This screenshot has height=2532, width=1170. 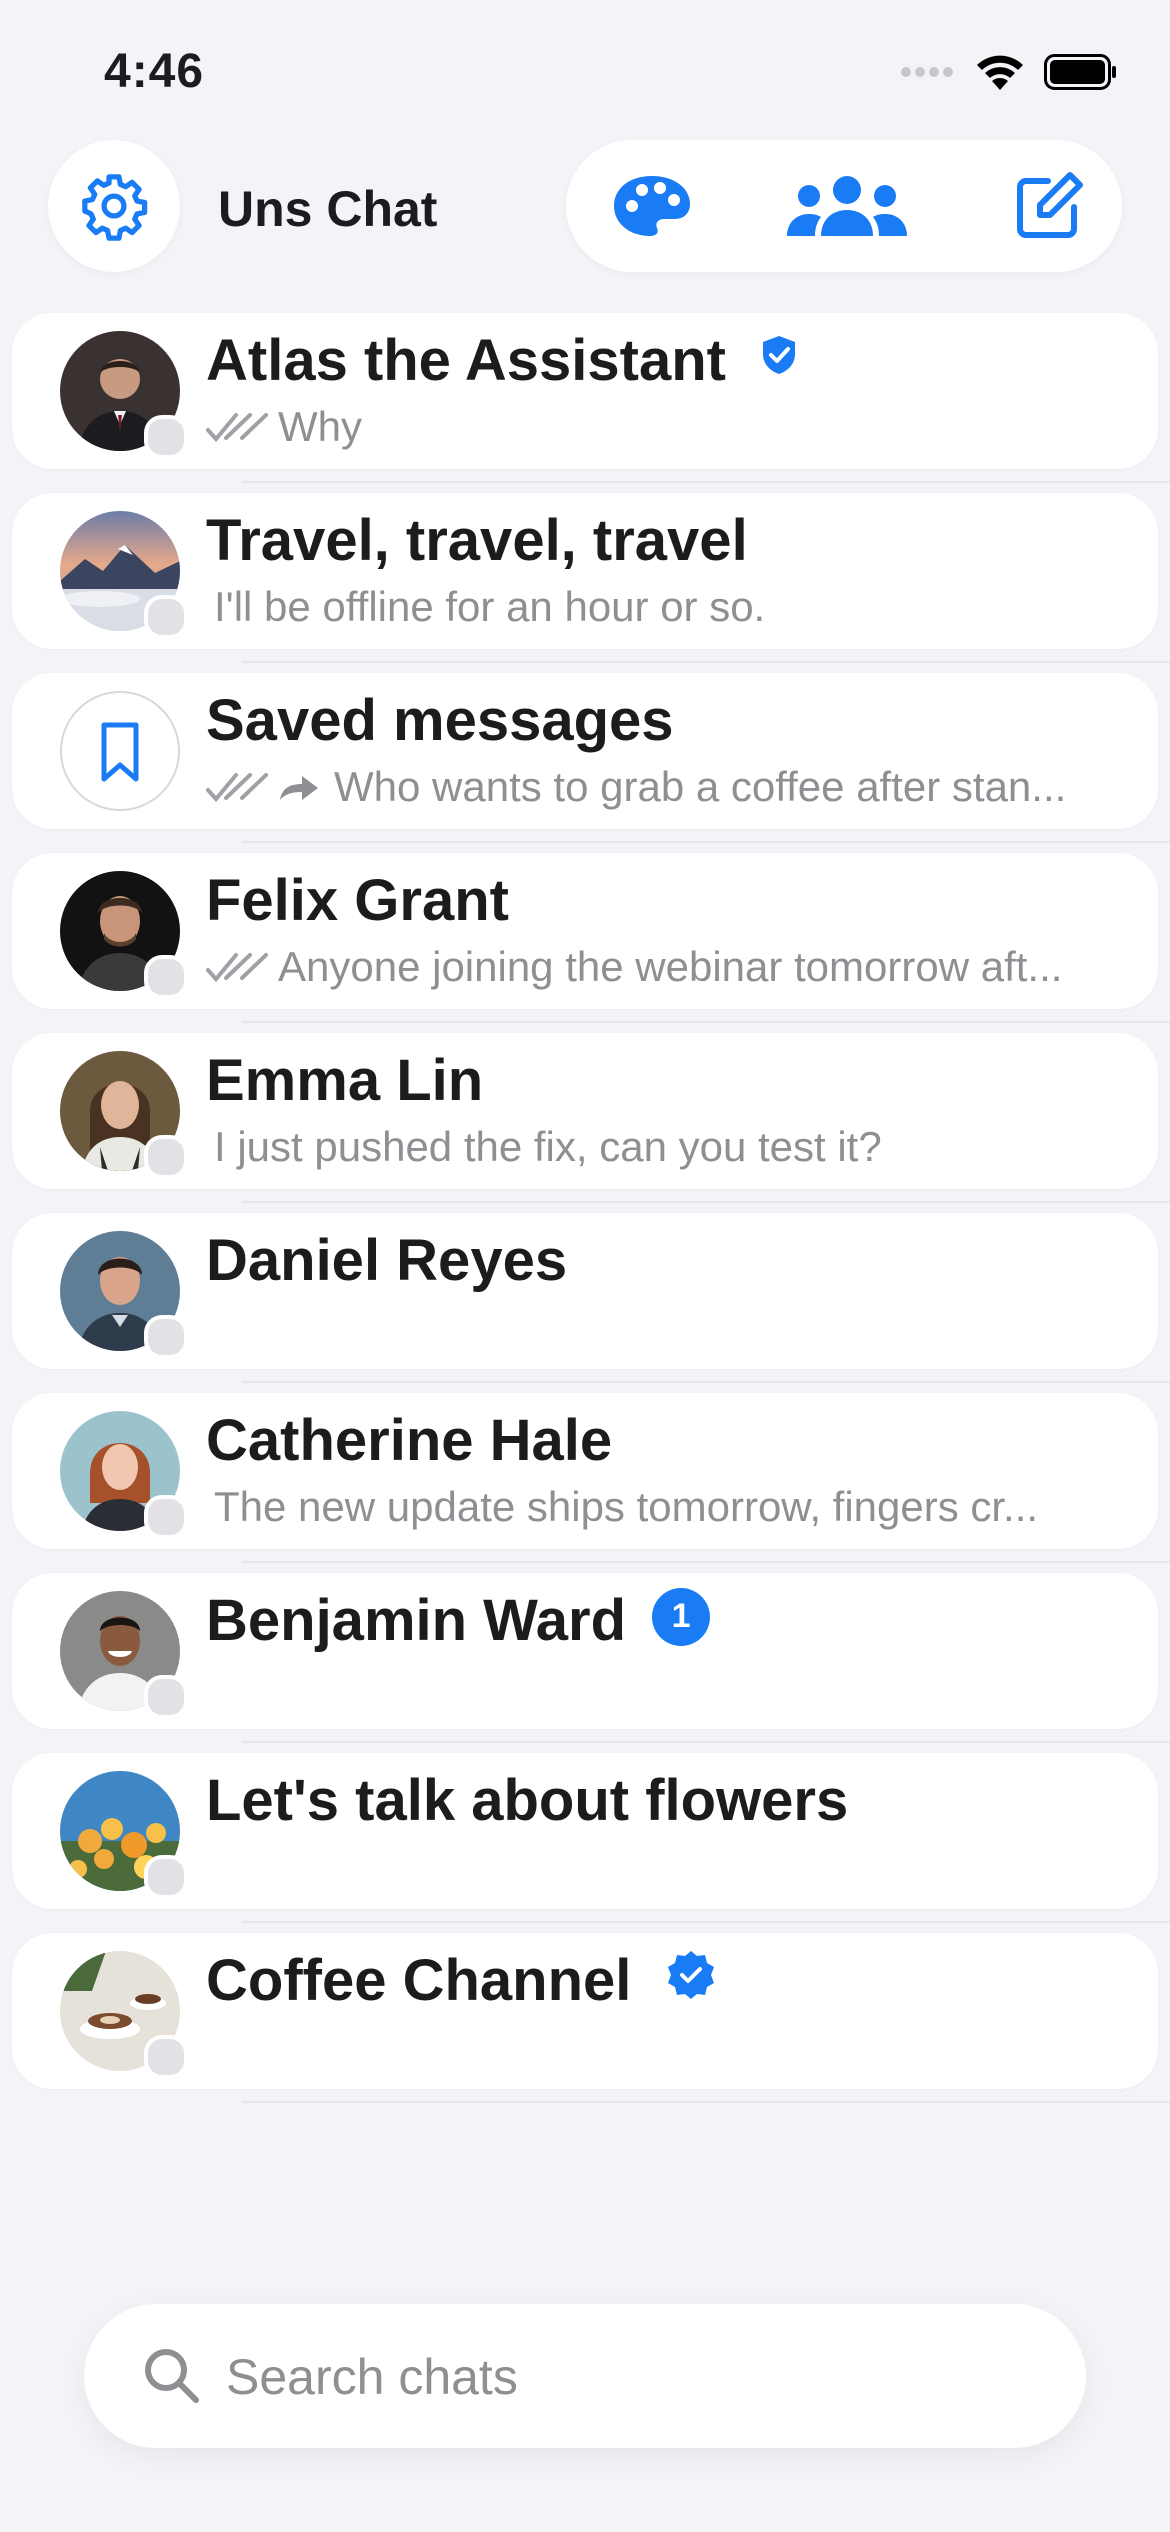 I want to click on group-icon, so click(x=847, y=206).